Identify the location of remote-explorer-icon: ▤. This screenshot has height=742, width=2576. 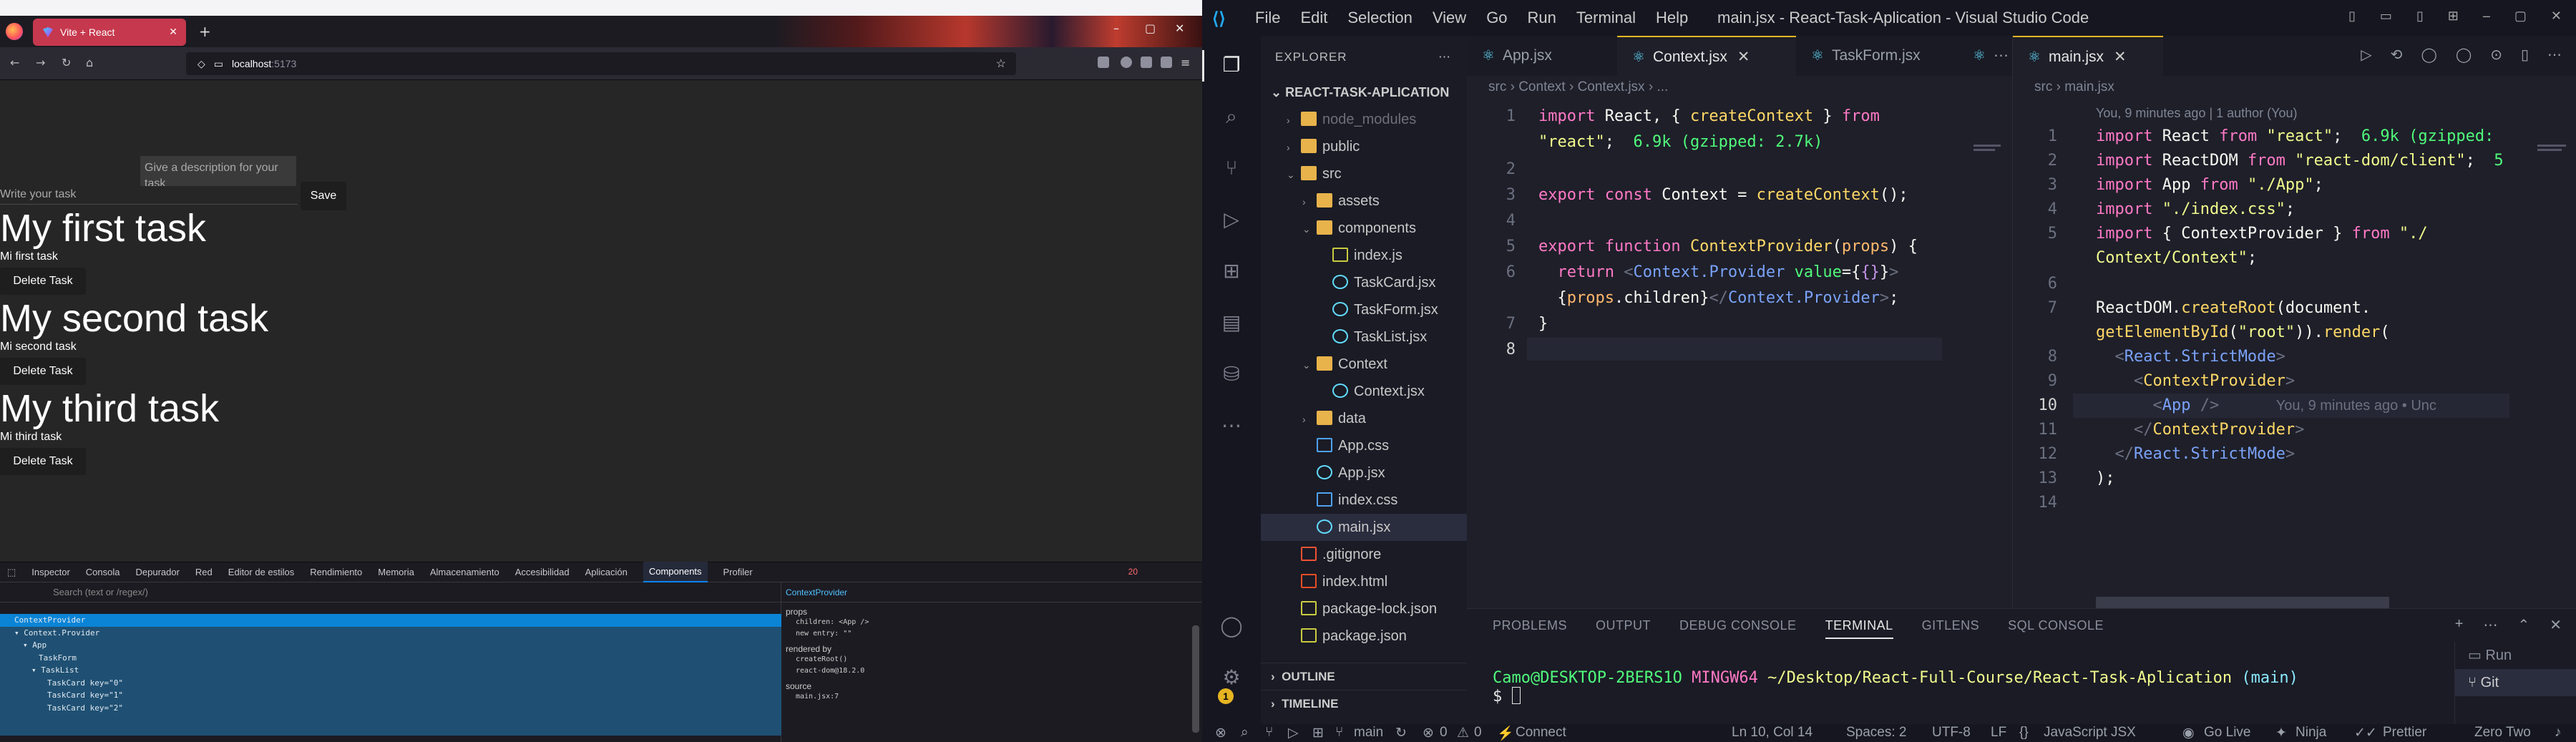
(1231, 323).